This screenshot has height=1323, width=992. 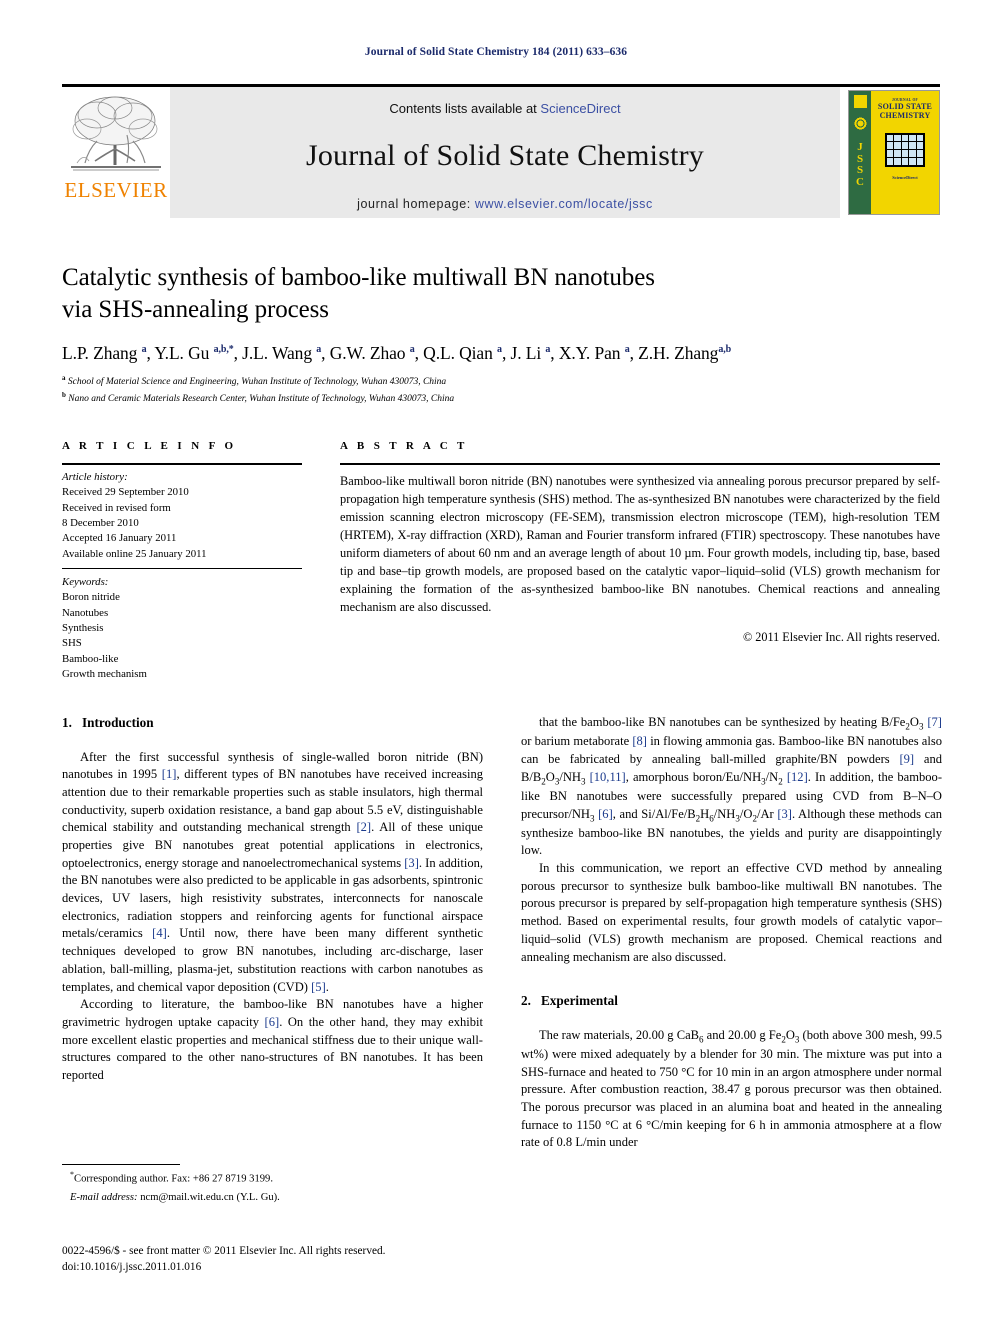 What do you see at coordinates (116, 133) in the screenshot?
I see `elsevier-tree-icon` at bounding box center [116, 133].